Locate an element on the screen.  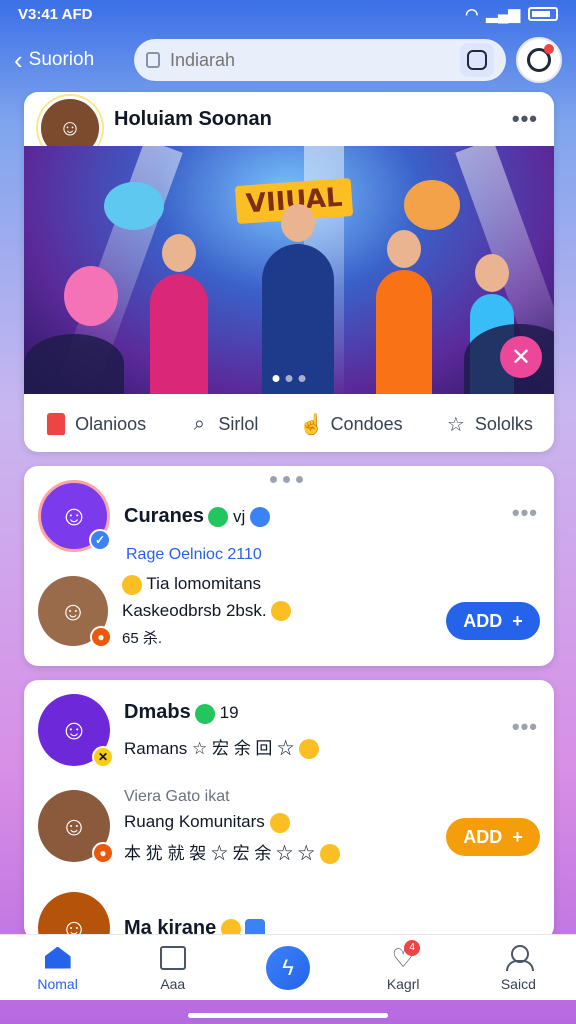
home-icon is located at coordinates (58, 958).